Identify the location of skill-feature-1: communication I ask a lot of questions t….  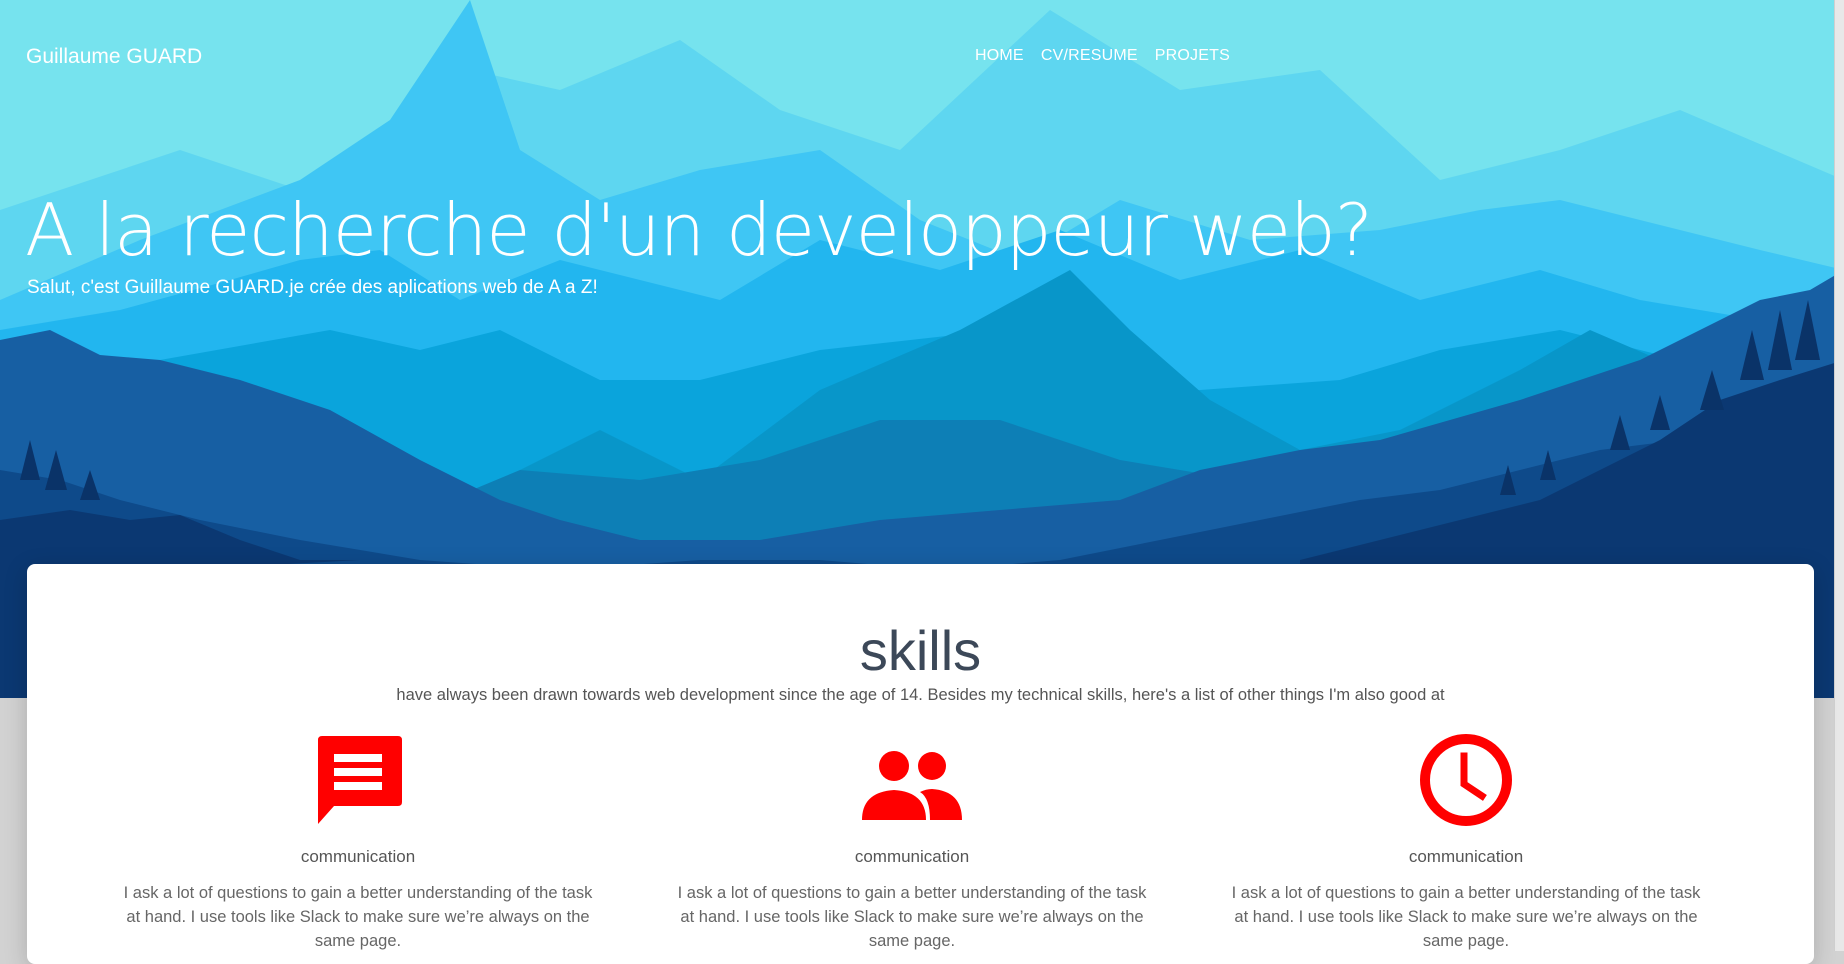
(358, 841).